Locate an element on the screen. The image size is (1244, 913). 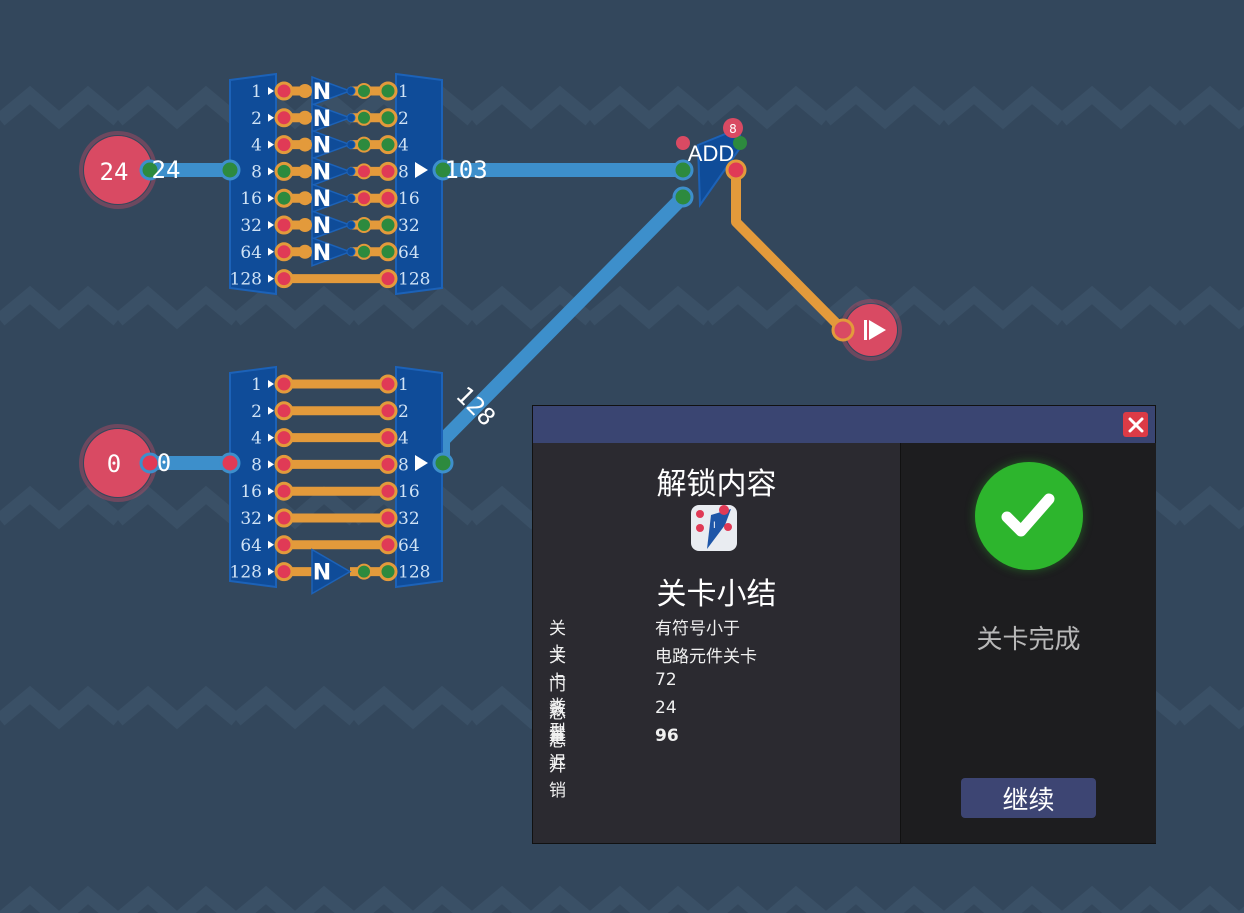
input-a-wire-label: 24 is located at coordinates (166, 170).